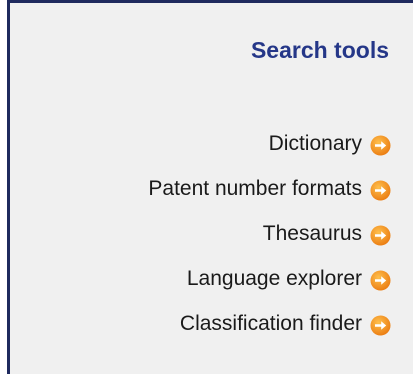 Image resolution: width=413 pixels, height=374 pixels. Describe the element at coordinates (312, 234) in the screenshot. I see `tool-label: Thesaurus` at that location.